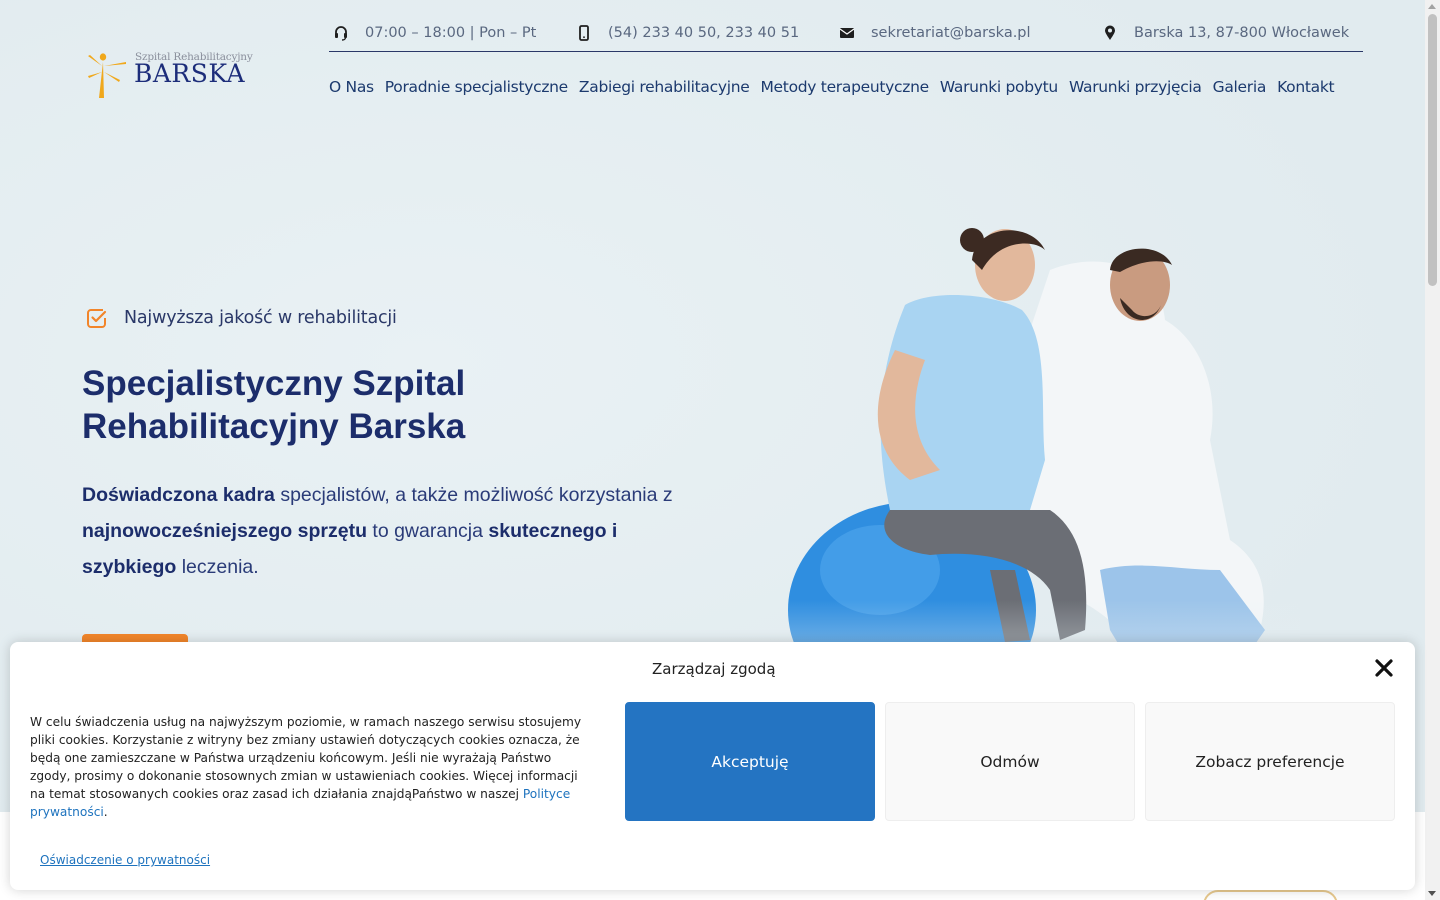 Image resolution: width=1440 pixels, height=900 pixels. Describe the element at coordinates (844, 87) in the screenshot. I see `nav-item-metody: Metody terapeutyczne` at that location.